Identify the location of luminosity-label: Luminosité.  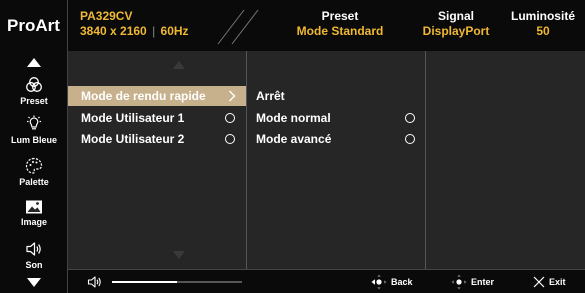
(542, 16).